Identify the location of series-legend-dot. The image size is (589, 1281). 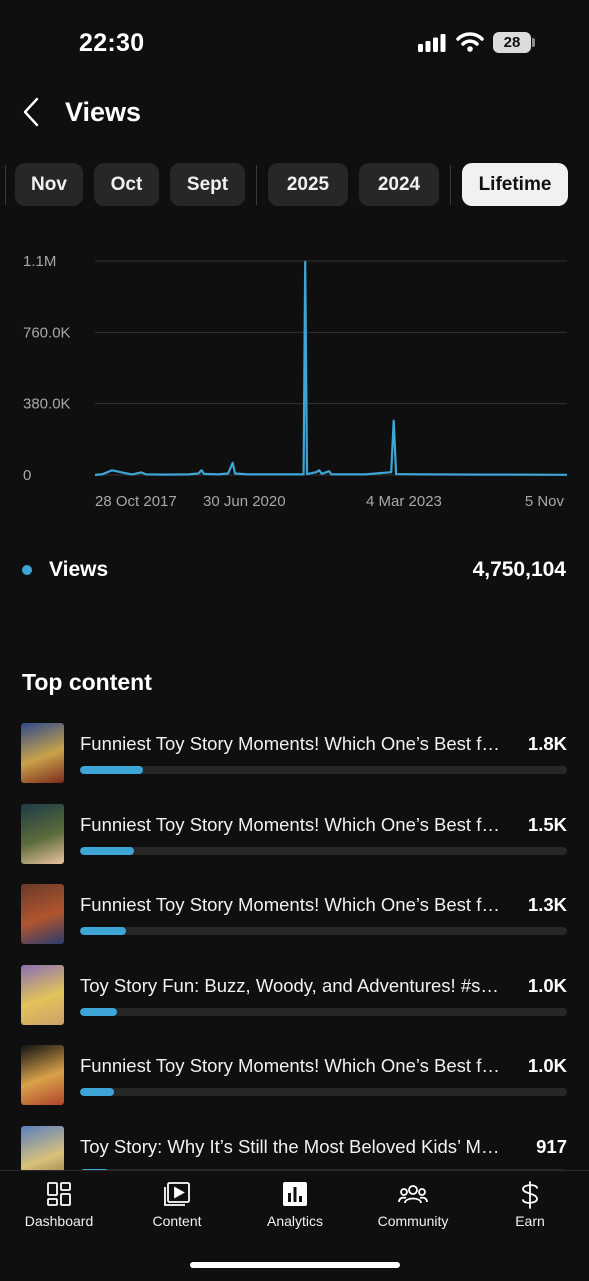
(27, 570).